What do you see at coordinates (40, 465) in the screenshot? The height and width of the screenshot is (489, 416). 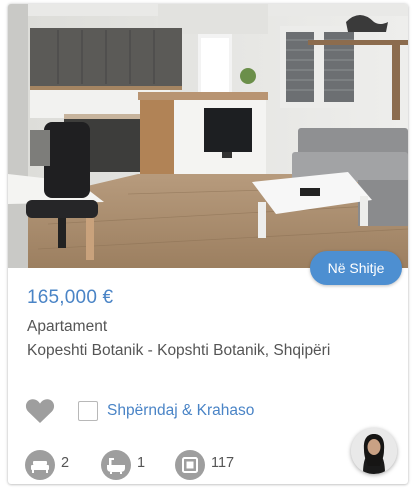 I see `bed-icon` at bounding box center [40, 465].